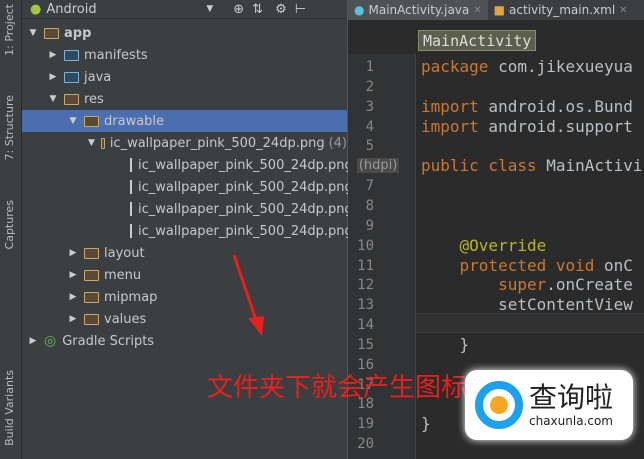  What do you see at coordinates (378, 165) in the screenshot?
I see `tree-item-suffix: (hdpi)` at bounding box center [378, 165].